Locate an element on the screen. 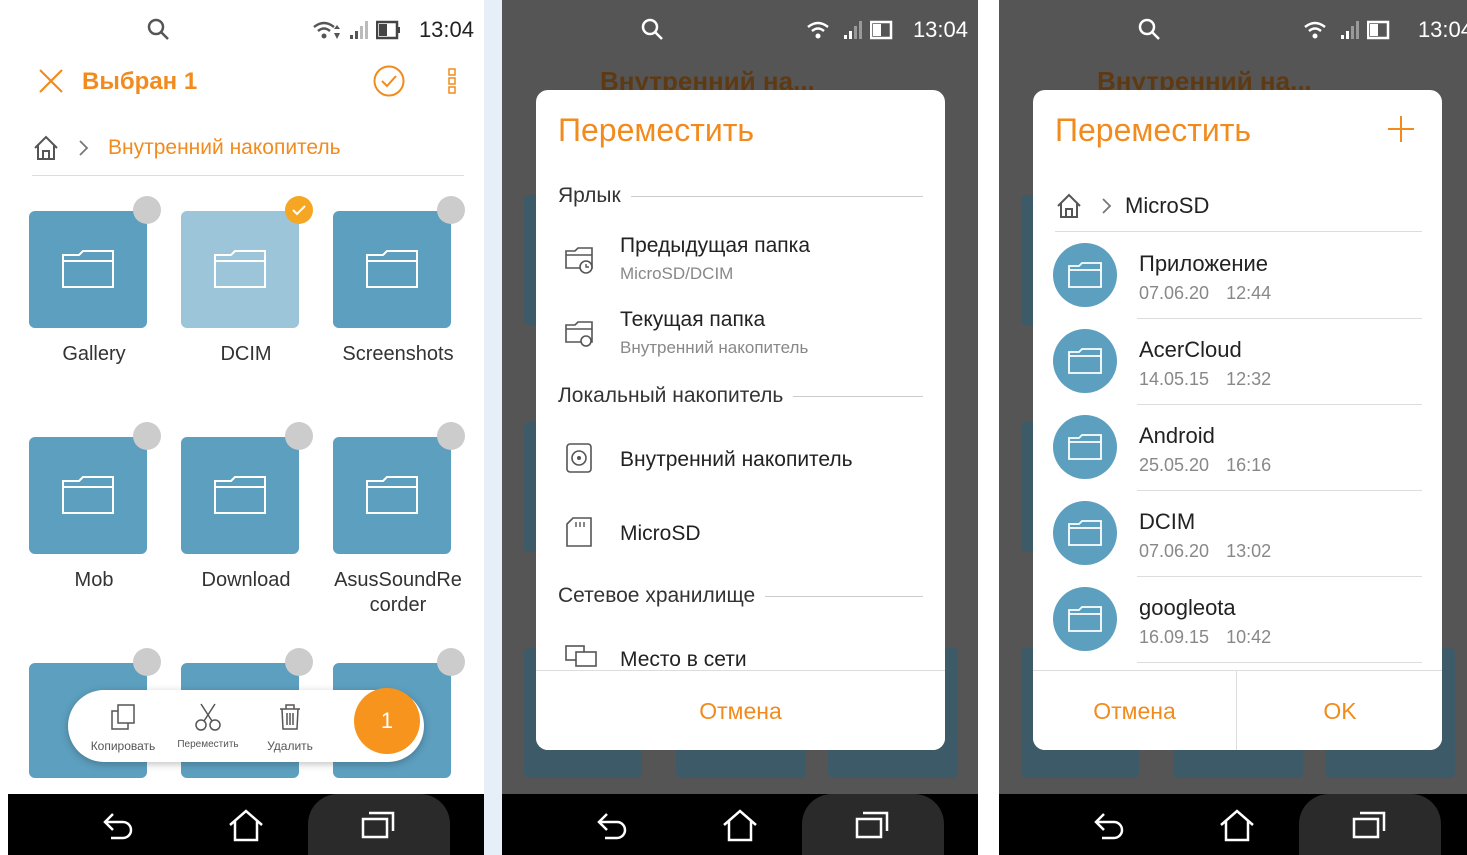 The image size is (1467, 855). folder-name: AcerCloud is located at coordinates (1190, 349).